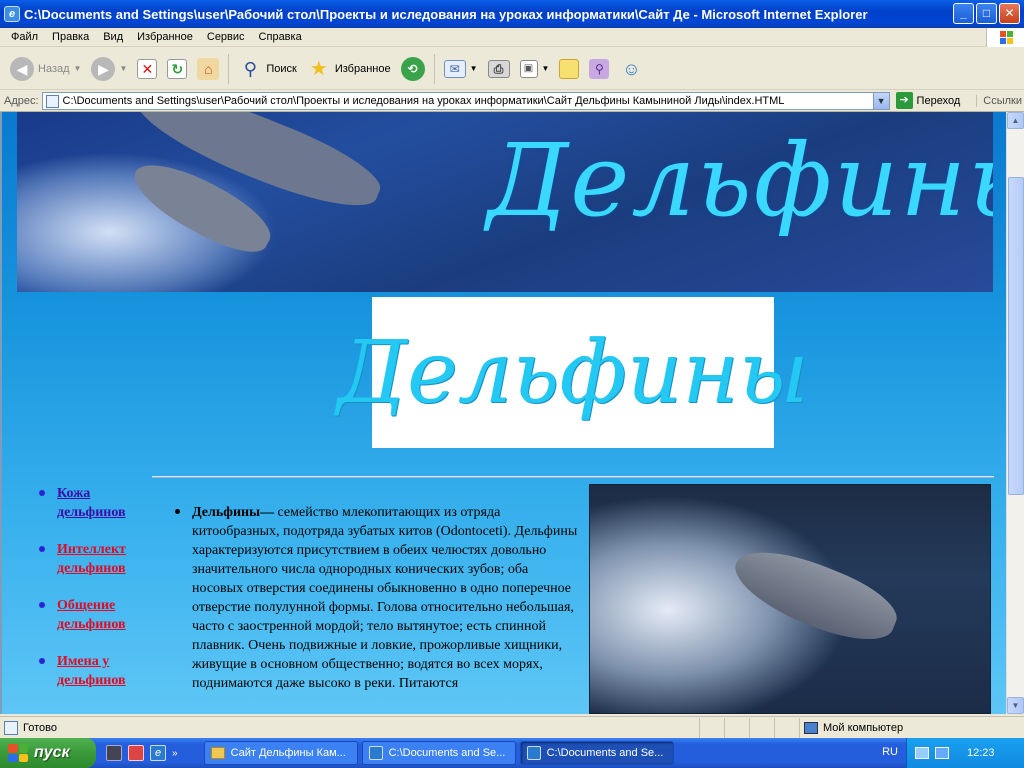 The height and width of the screenshot is (768, 1024). I want to click on article-dash: —, so click(267, 512).